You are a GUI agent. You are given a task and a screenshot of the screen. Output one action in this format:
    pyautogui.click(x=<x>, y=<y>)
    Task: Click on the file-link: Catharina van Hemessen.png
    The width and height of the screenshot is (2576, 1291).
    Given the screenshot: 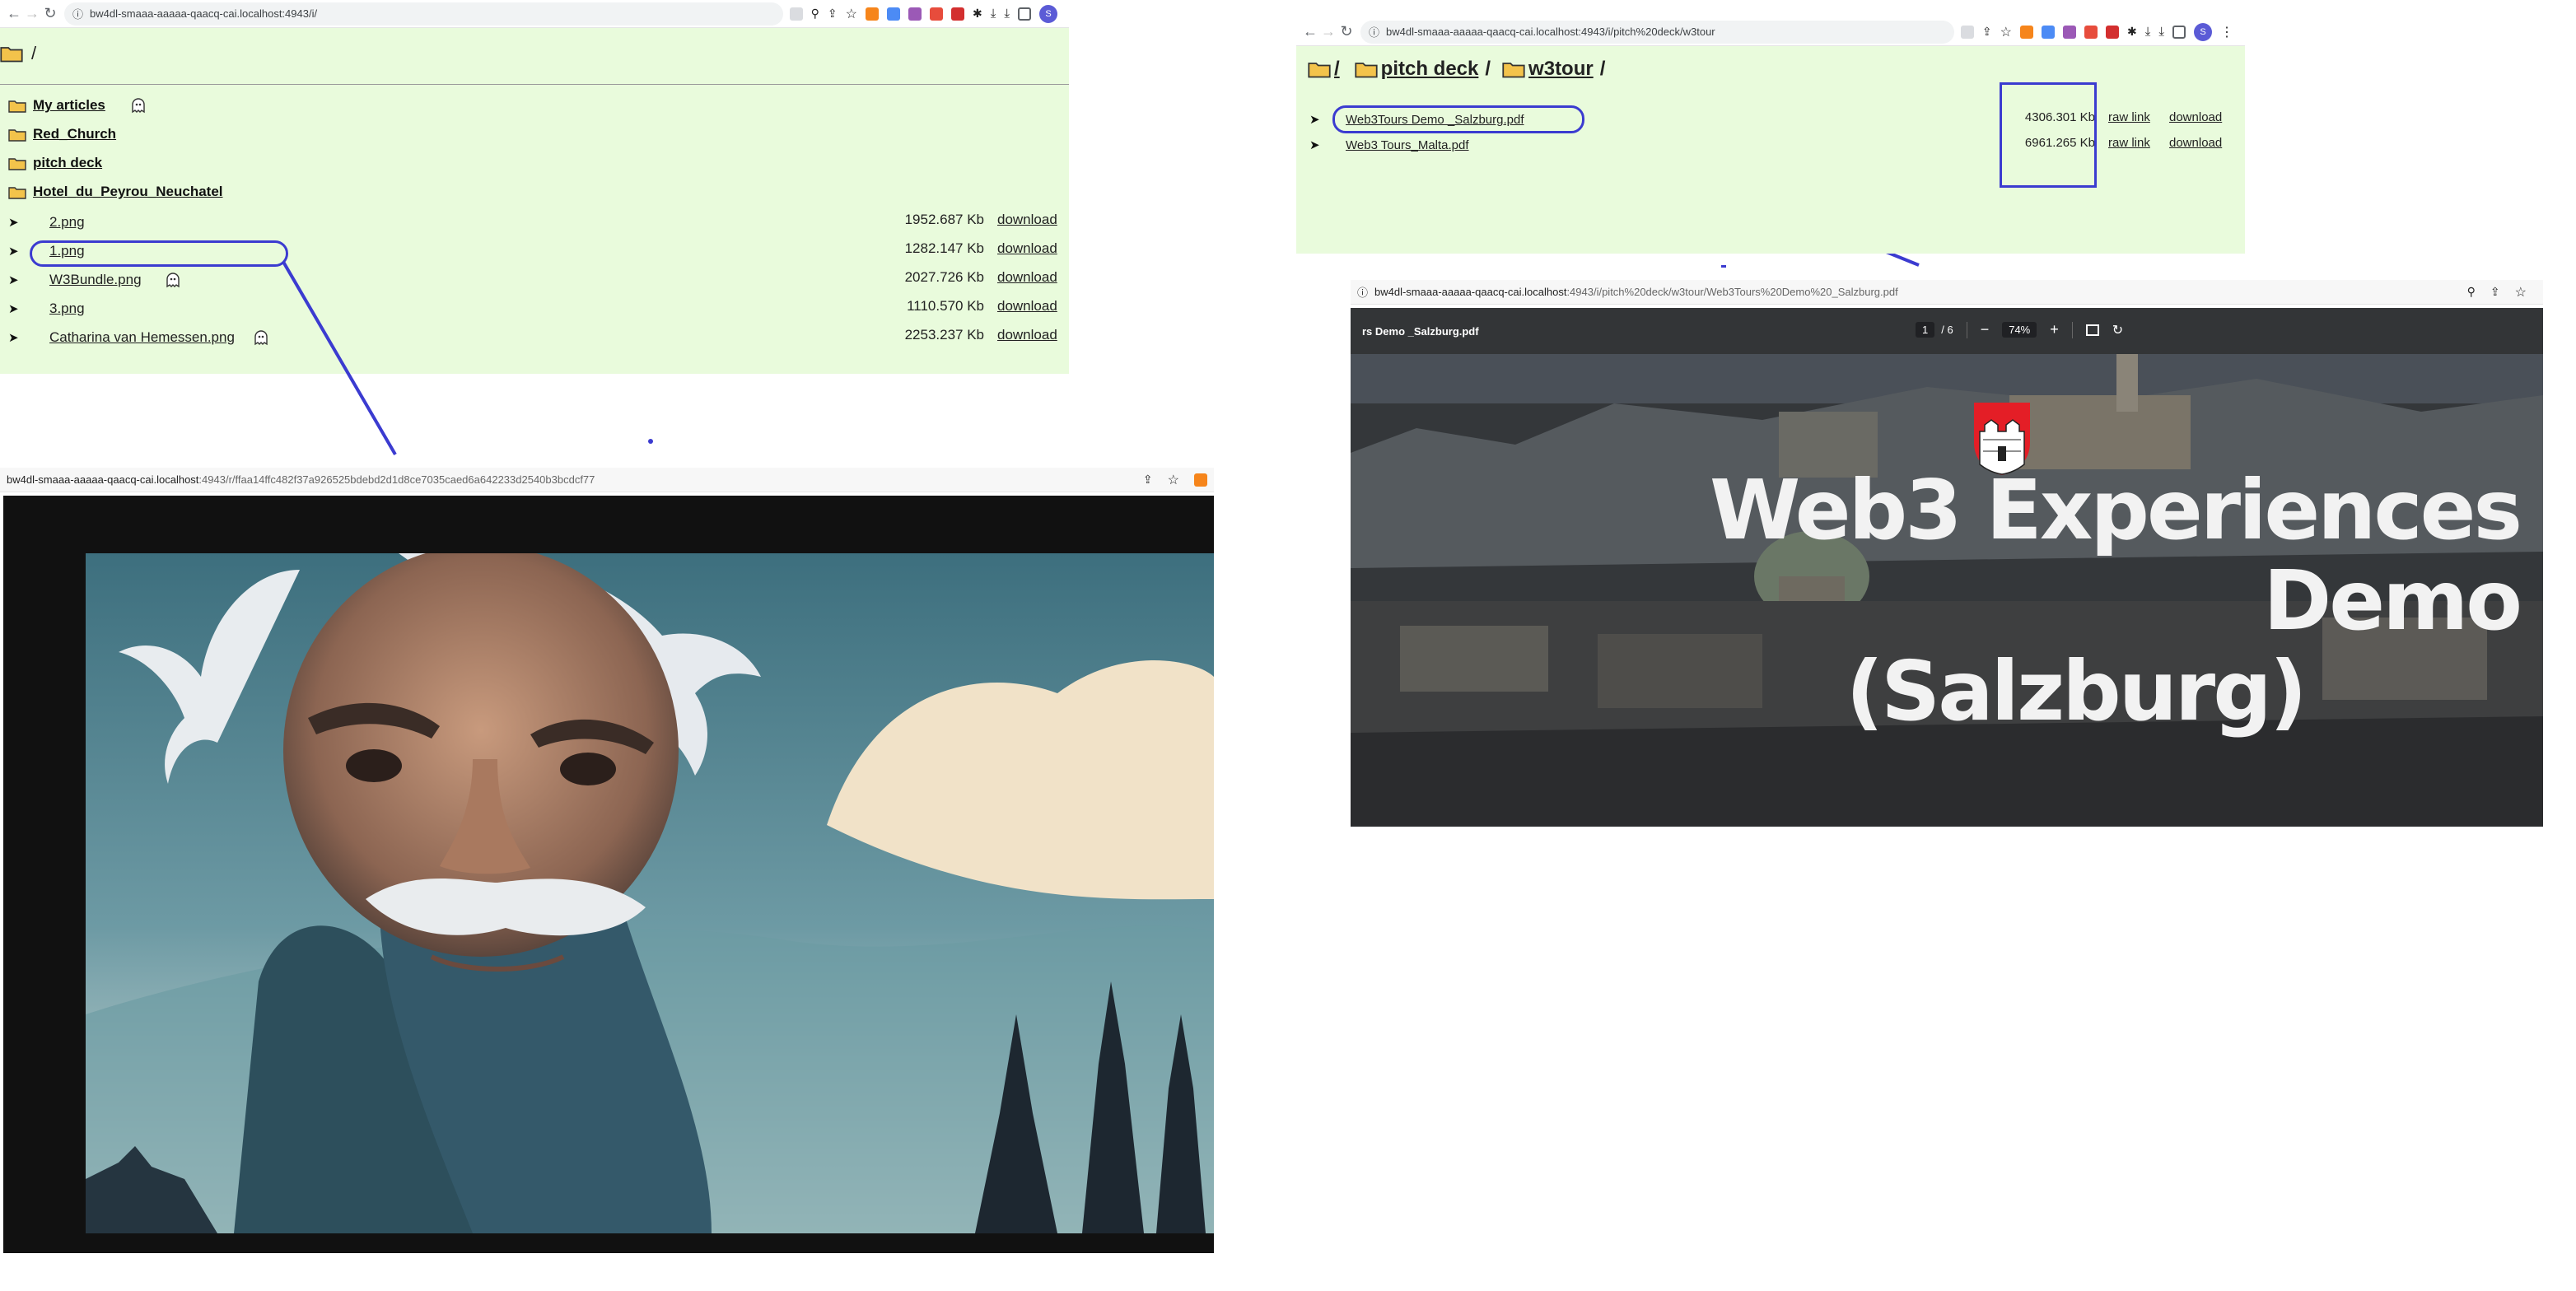 What is the action you would take?
    pyautogui.click(x=142, y=337)
    